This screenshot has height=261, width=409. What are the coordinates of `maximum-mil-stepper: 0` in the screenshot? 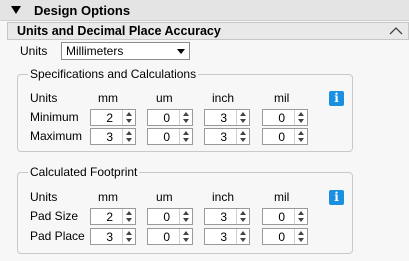 It's located at (285, 136).